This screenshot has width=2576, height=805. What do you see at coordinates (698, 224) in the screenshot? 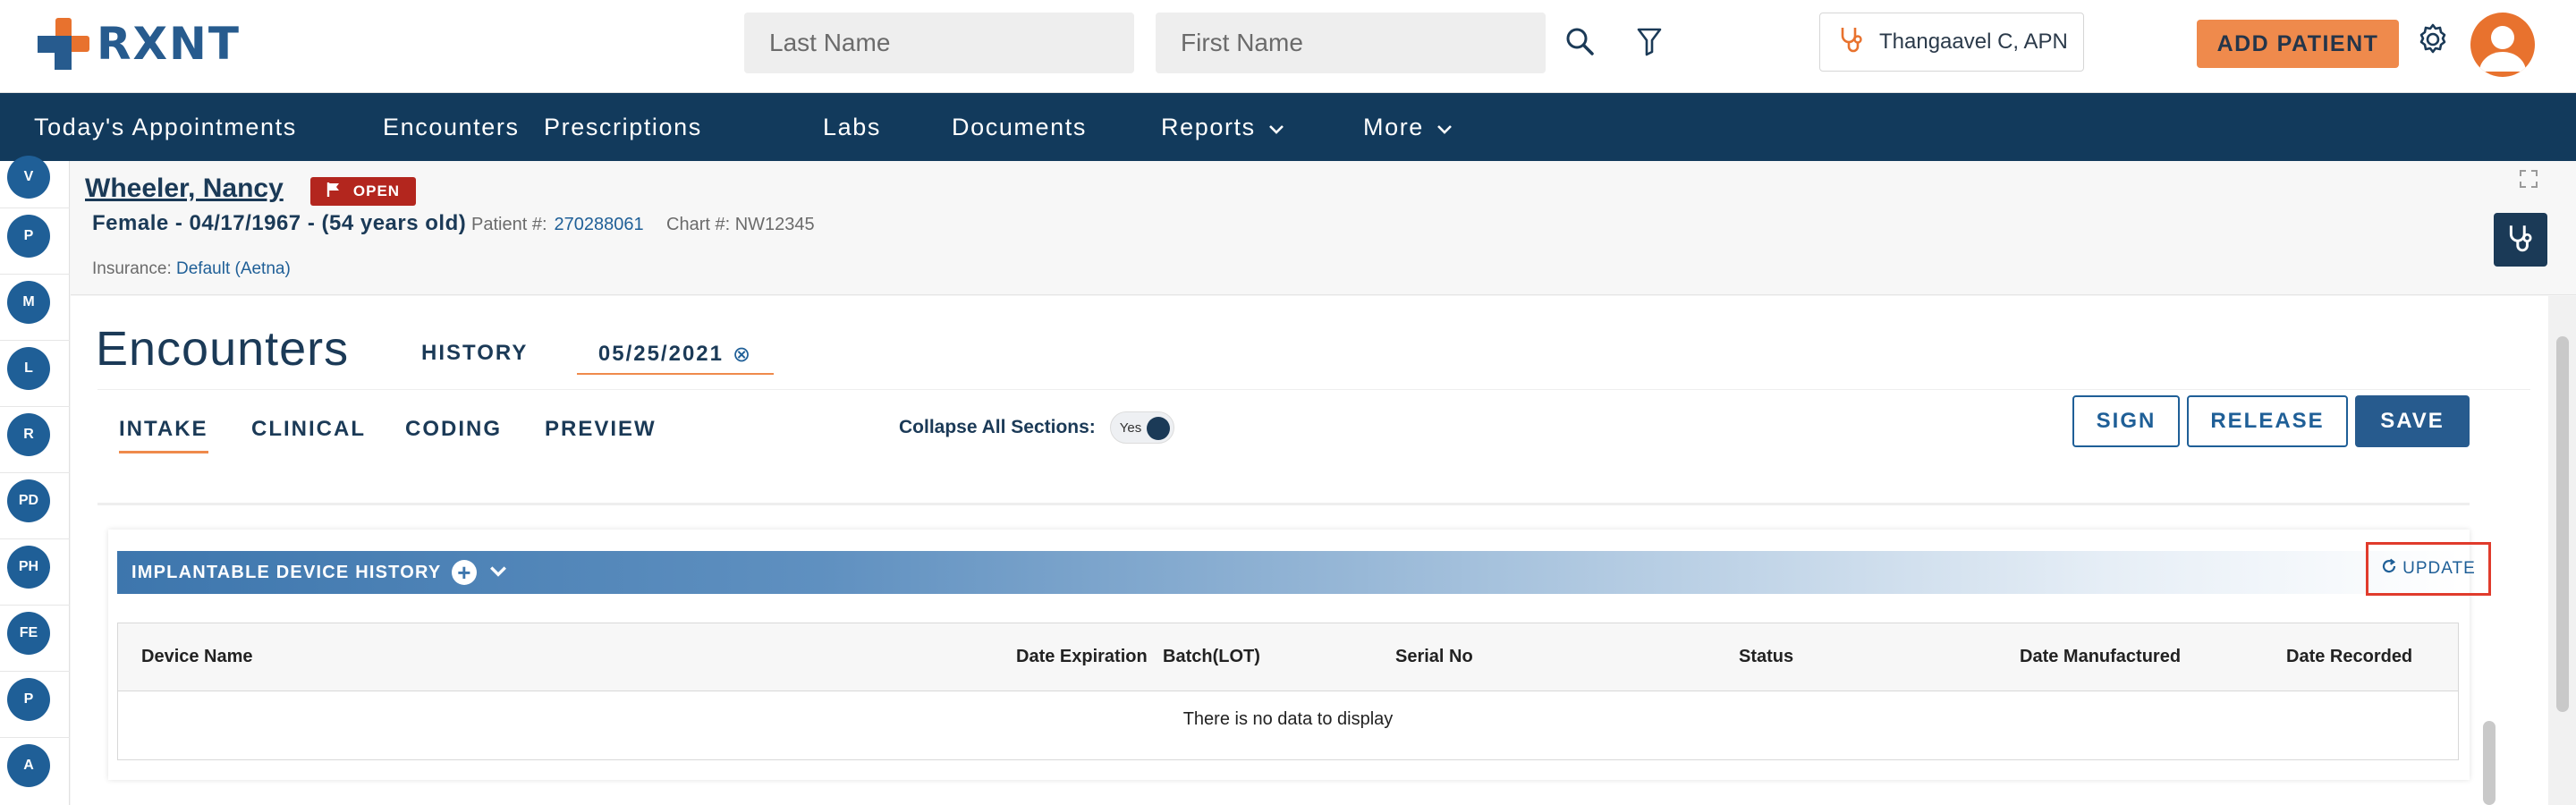
I see `chart-number-label: Chart #:` at bounding box center [698, 224].